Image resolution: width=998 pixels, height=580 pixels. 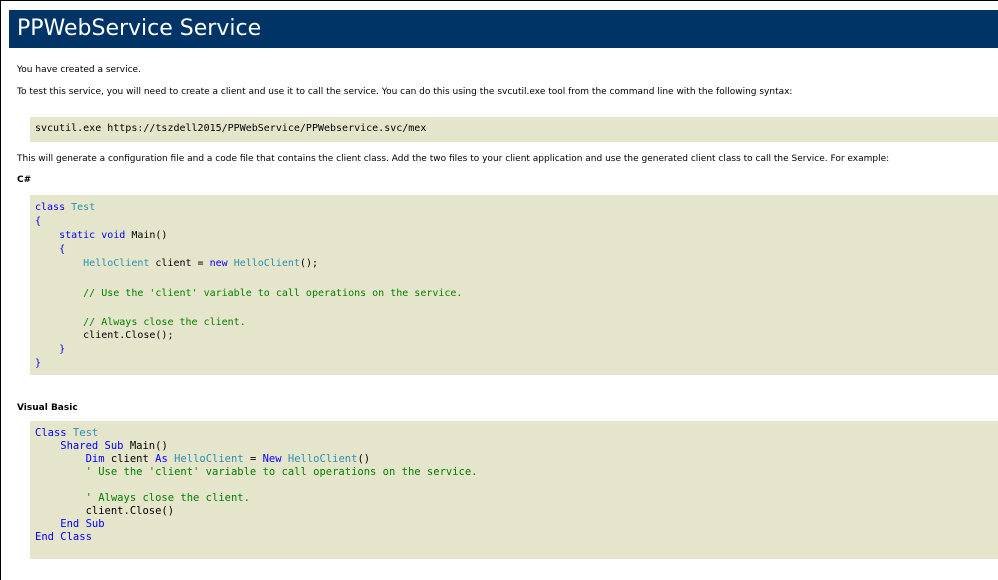 What do you see at coordinates (142, 498) in the screenshot?
I see `code-comment: ' Always close the client.` at bounding box center [142, 498].